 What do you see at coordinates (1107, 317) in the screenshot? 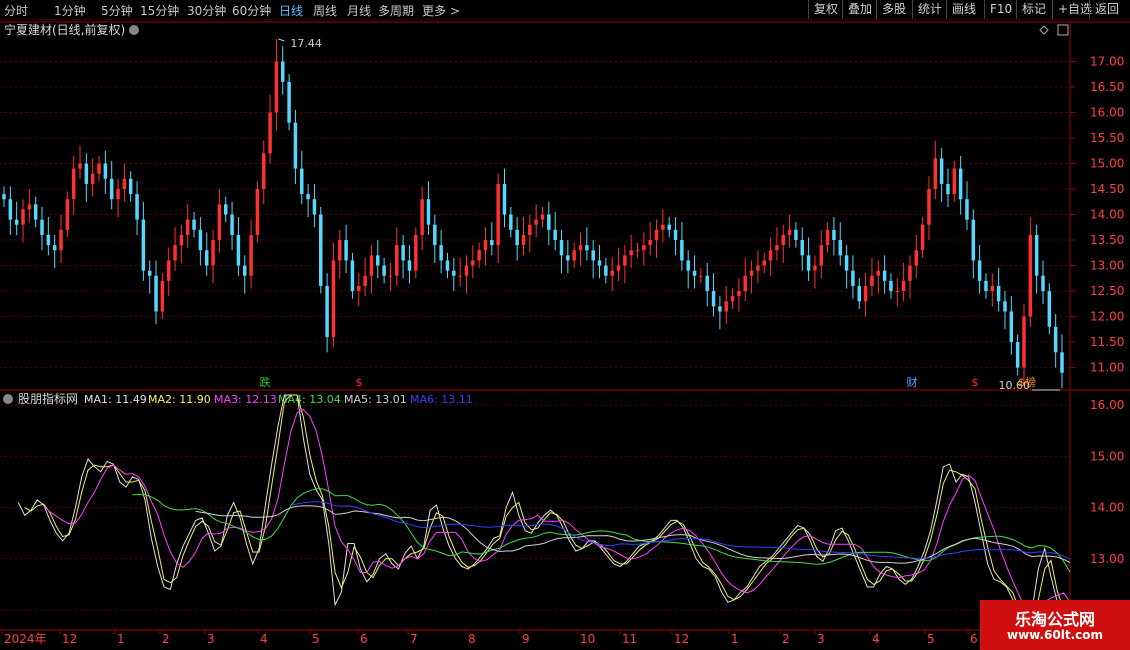
I see `price-axis-label-10: 12.00` at bounding box center [1107, 317].